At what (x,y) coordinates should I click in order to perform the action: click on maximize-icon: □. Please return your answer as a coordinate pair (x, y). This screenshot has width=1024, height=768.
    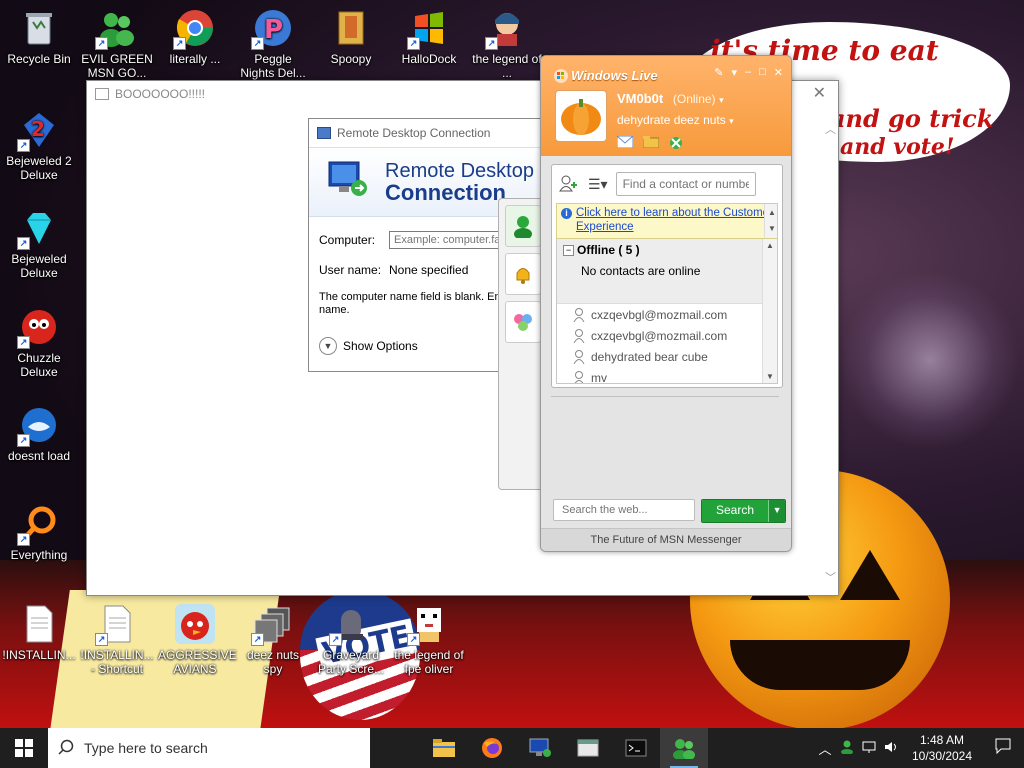
    Looking at the image, I should click on (762, 72).